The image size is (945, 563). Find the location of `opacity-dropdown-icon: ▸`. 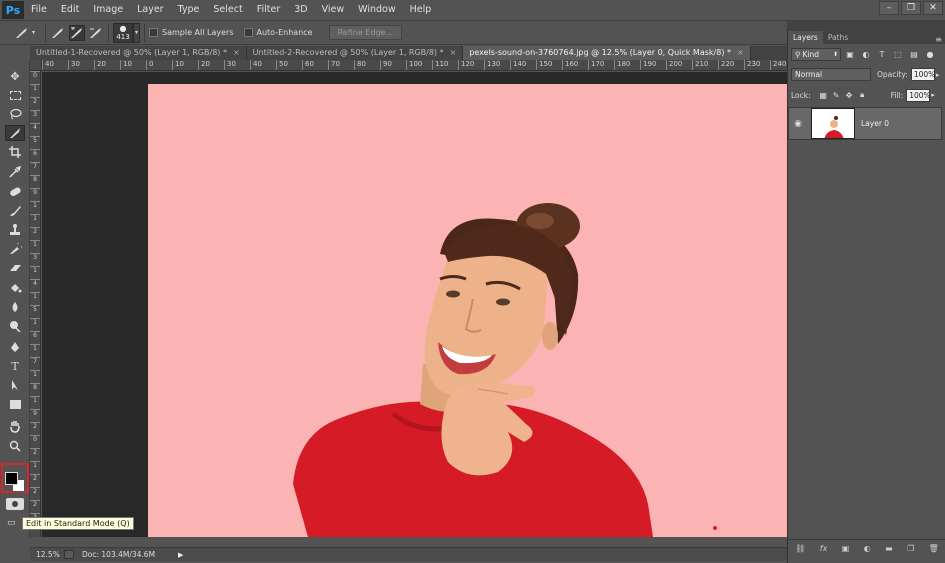

opacity-dropdown-icon: ▸ is located at coordinates (938, 75).